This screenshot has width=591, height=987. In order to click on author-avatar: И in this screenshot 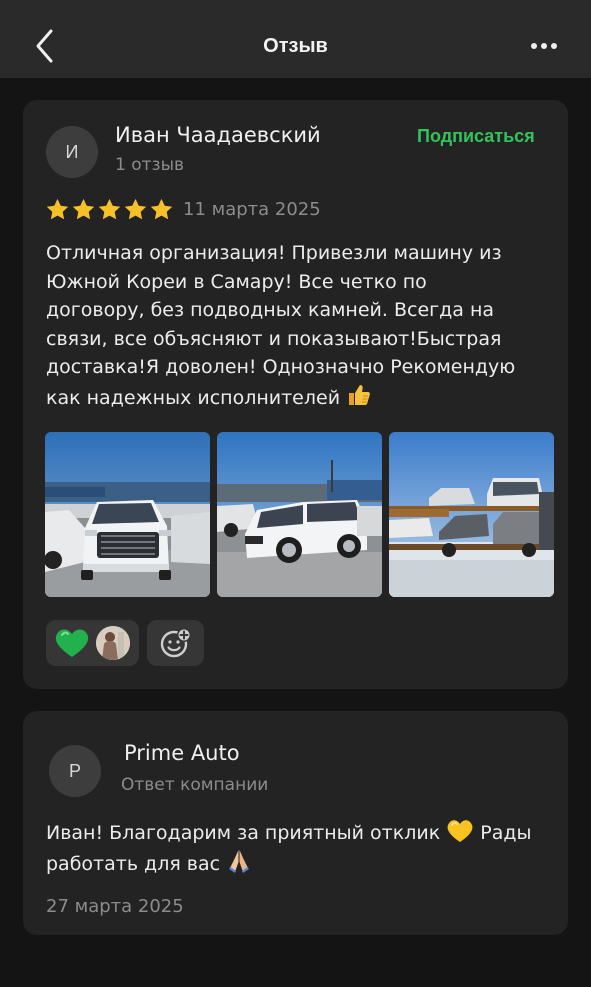, I will do `click(72, 152)`.